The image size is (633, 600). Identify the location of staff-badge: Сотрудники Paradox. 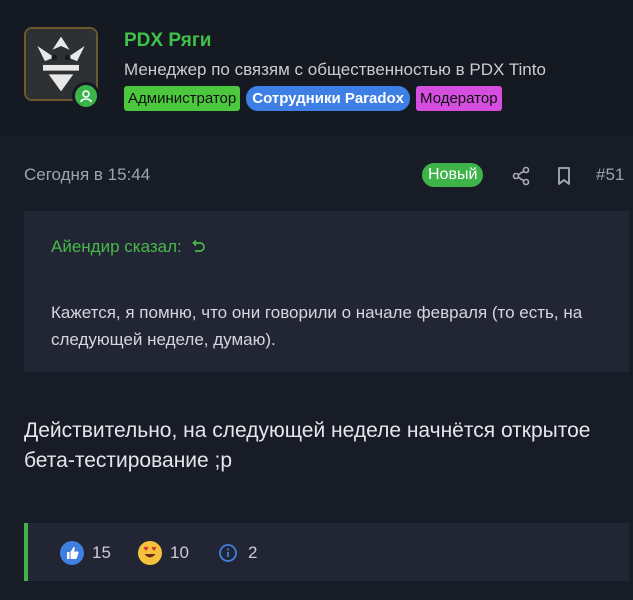
(328, 98).